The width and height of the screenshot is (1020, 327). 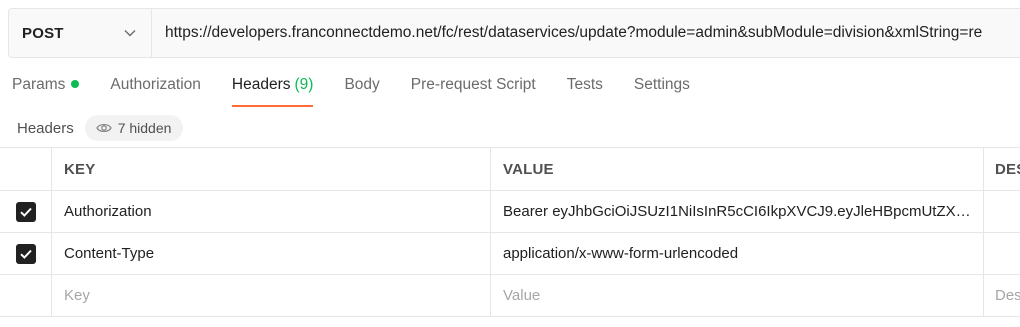 I want to click on tab-body: Body, so click(x=361, y=91).